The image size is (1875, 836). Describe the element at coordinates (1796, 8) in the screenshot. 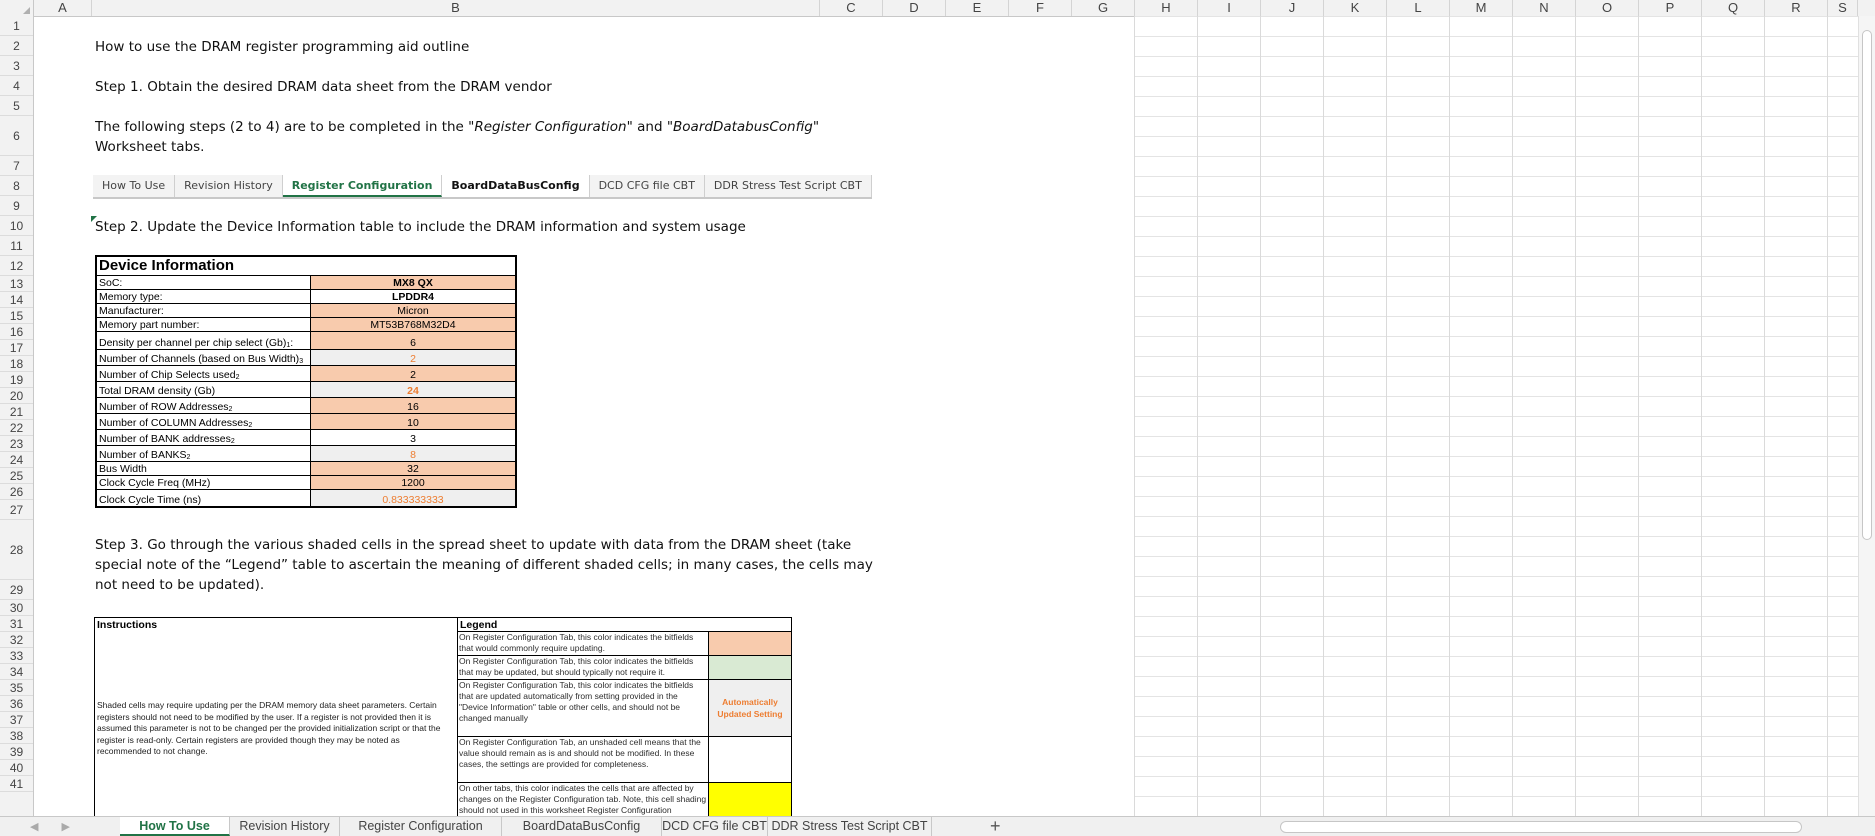

I see `column-header: R` at that location.